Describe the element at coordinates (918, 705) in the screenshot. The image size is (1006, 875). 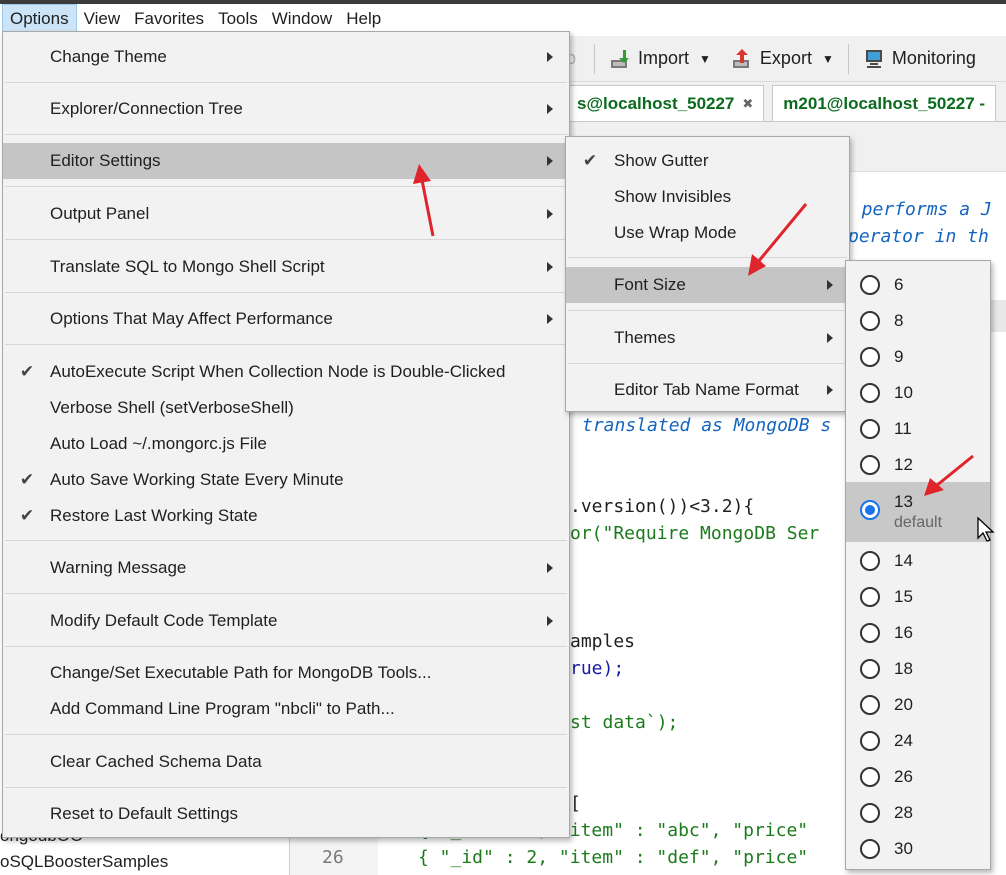
I see `font-size-option: 20` at that location.